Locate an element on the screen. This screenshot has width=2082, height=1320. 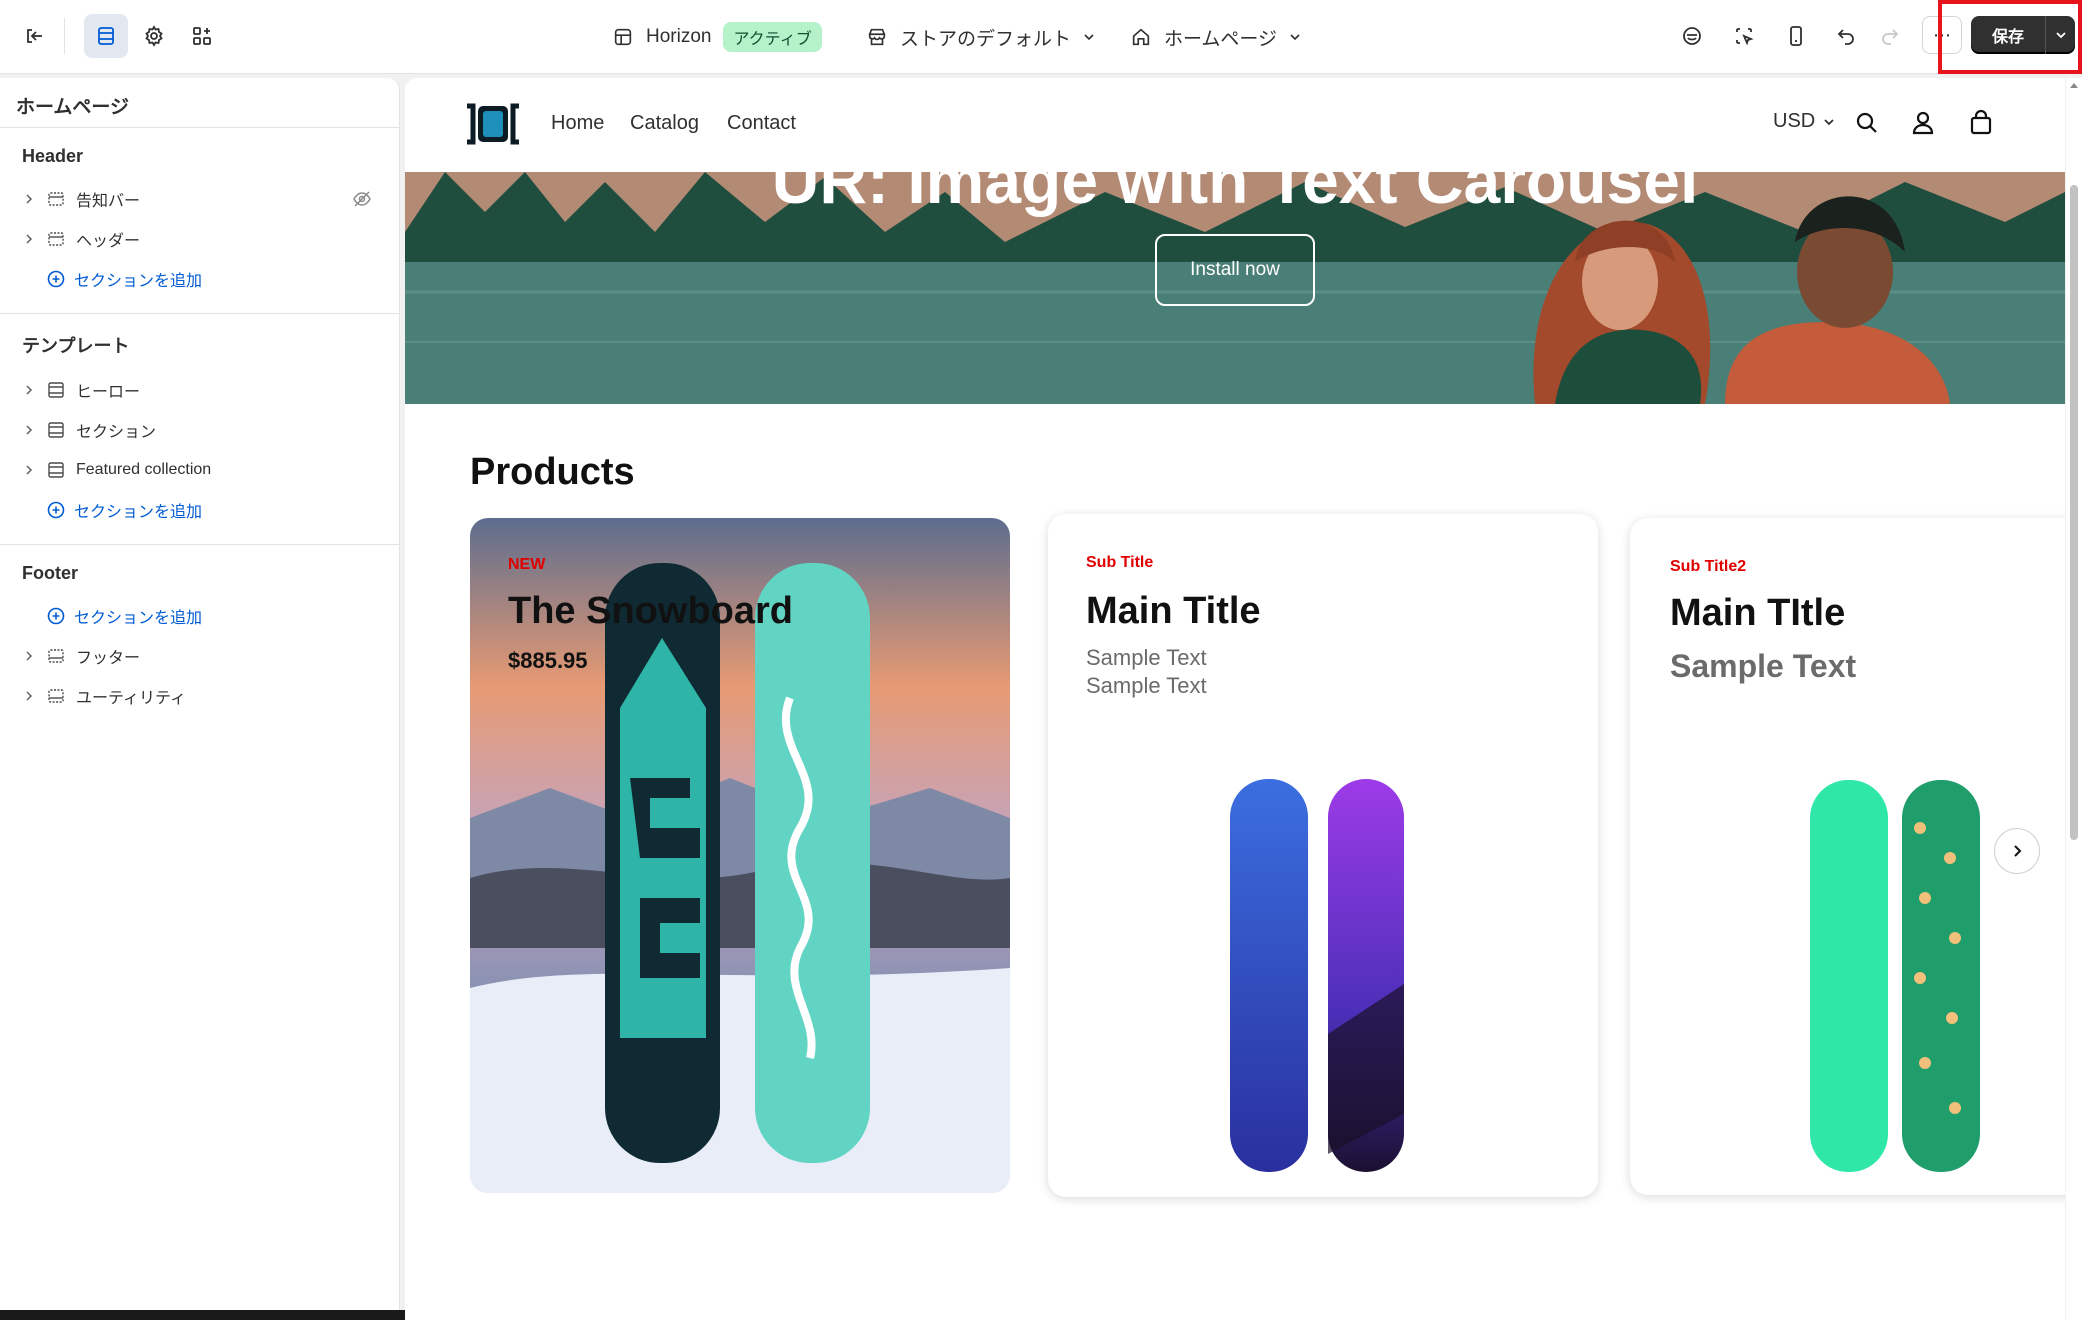
currency-selector: USD is located at coordinates (1805, 121).